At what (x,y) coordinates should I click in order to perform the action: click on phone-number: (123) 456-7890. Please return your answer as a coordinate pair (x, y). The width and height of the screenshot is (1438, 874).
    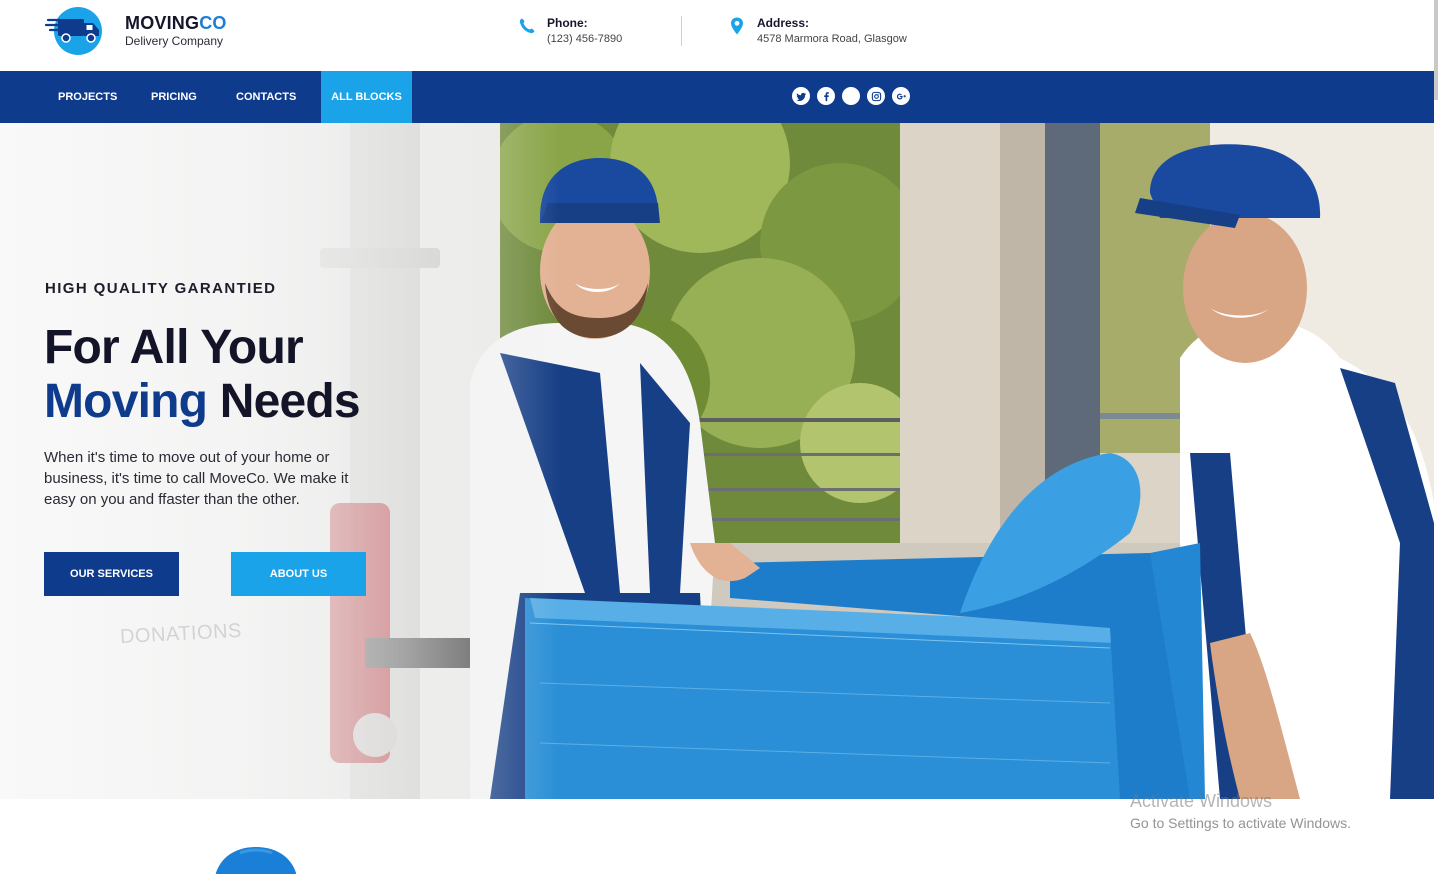
    Looking at the image, I should click on (584, 39).